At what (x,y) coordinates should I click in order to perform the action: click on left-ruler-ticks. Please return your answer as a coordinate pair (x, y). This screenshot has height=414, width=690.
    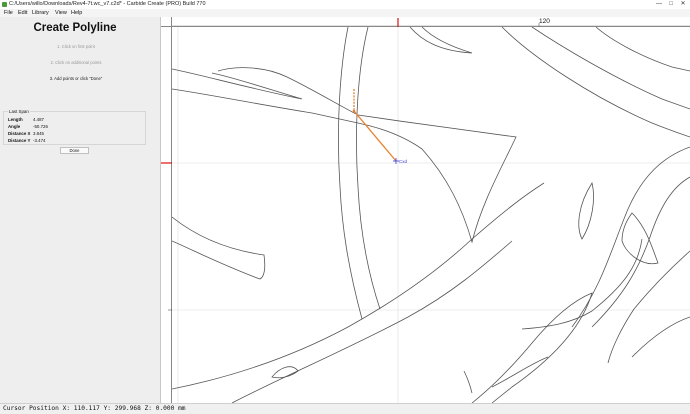
    Looking at the image, I should click on (166, 236).